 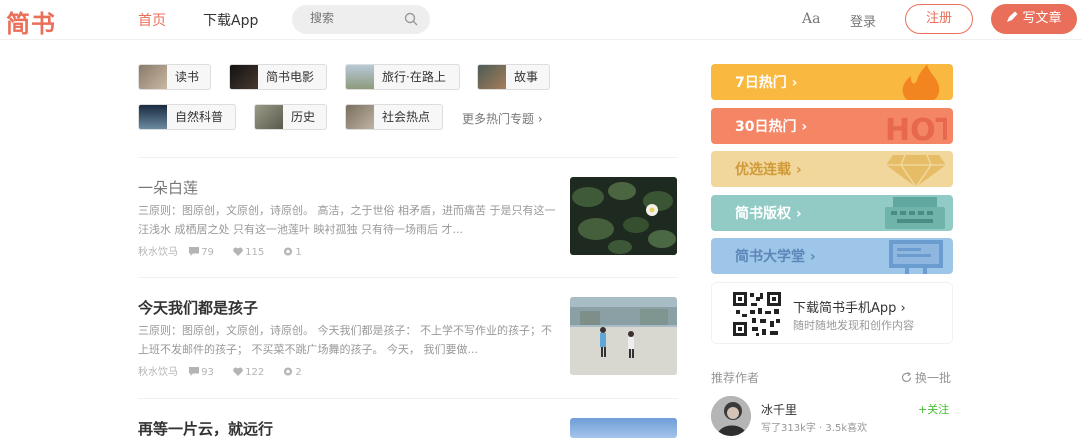 What do you see at coordinates (832, 256) in the screenshot?
I see `board-university: 简书大学堂 ›` at bounding box center [832, 256].